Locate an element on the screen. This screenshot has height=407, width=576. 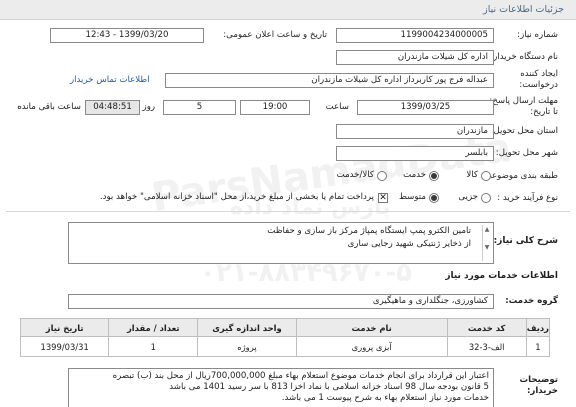
summary-line-2: از ذخایر ژنتیکی شهید رجایی ساری is located at coordinates (409, 244).